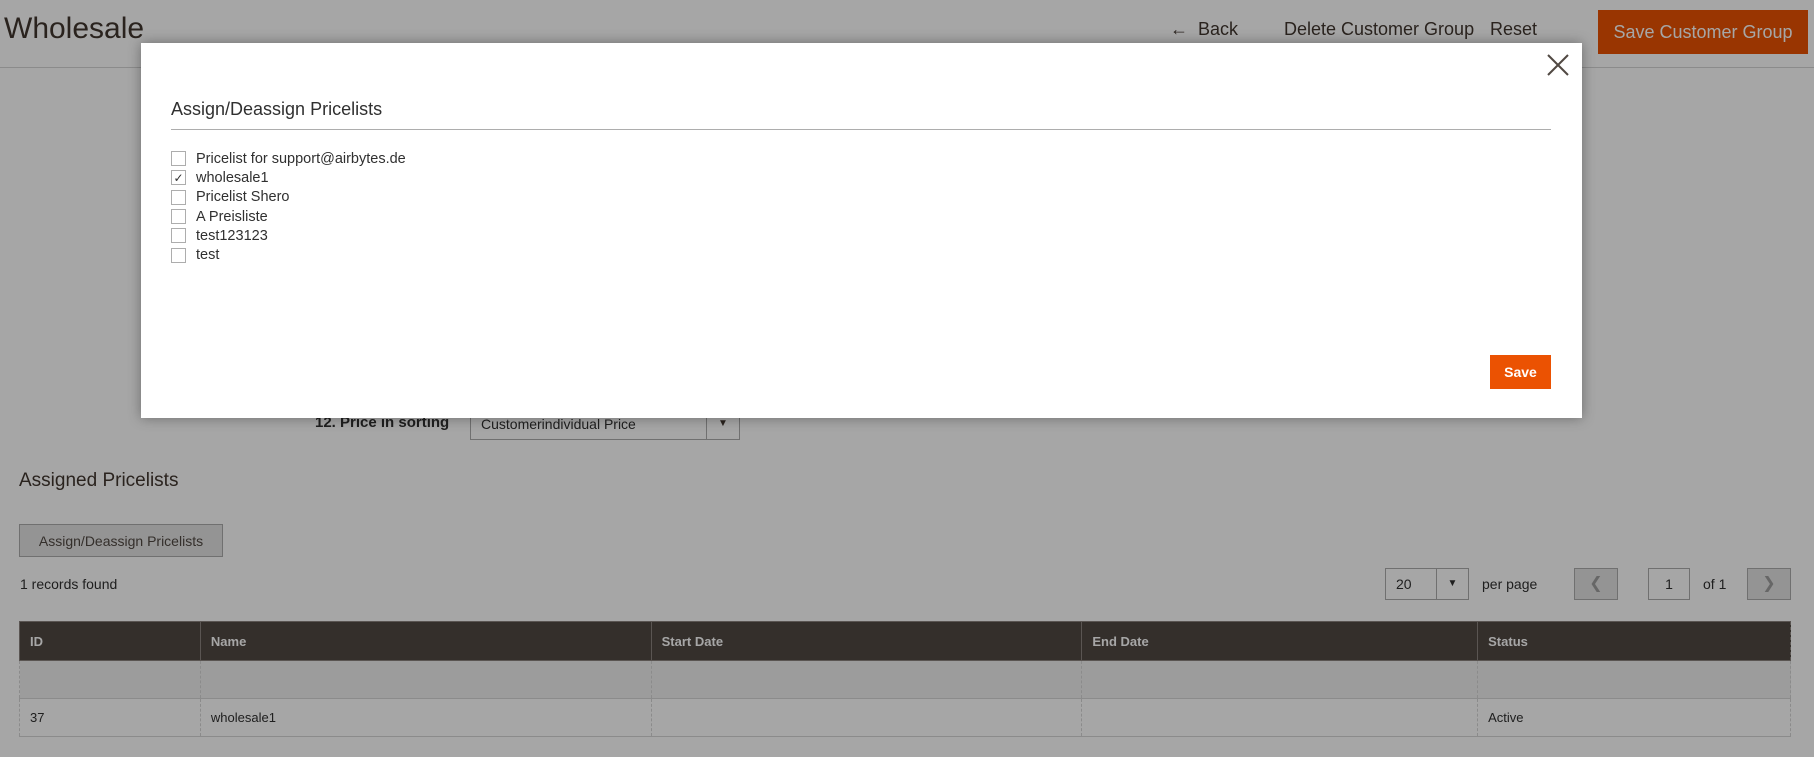 The image size is (1814, 757). I want to click on pricelist-option-label: A Preisliste, so click(232, 216).